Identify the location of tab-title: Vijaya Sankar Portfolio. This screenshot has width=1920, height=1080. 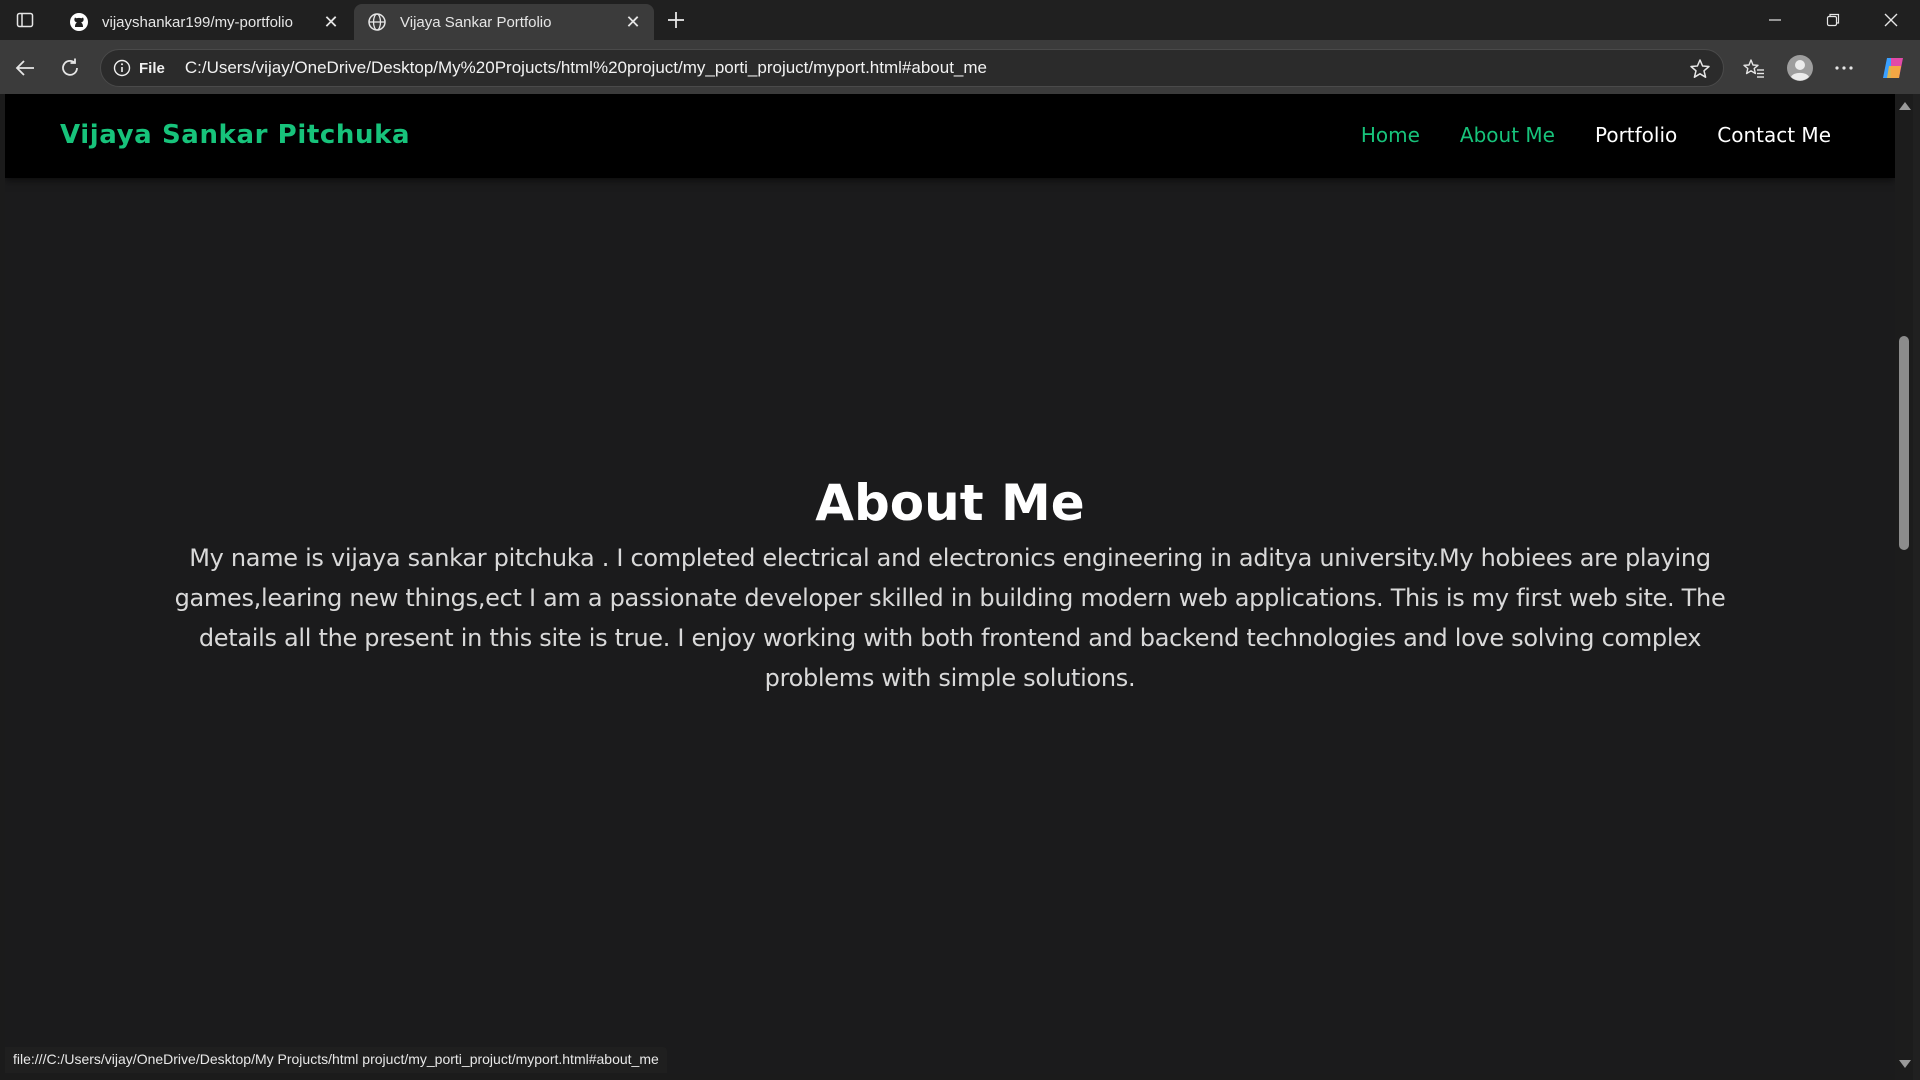
(476, 22).